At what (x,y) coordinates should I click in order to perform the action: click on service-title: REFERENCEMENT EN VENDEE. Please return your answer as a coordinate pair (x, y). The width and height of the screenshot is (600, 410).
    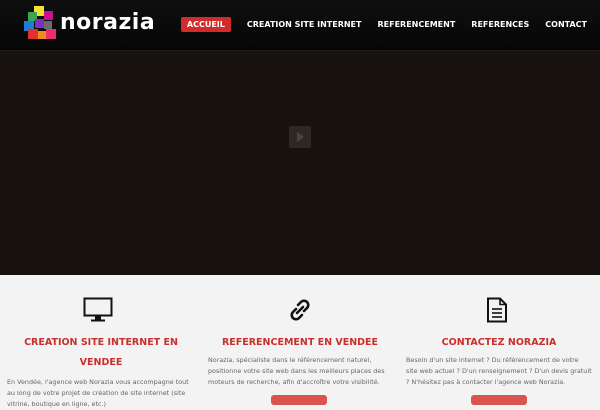
    Looking at the image, I should click on (300, 342).